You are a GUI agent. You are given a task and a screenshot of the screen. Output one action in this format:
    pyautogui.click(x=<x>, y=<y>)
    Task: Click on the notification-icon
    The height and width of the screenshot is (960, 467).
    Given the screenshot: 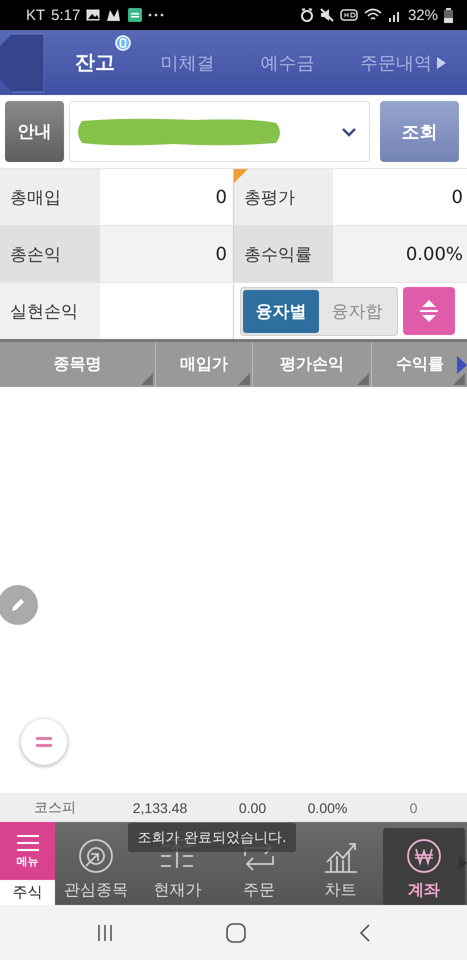 What is the action you would take?
    pyautogui.click(x=114, y=15)
    